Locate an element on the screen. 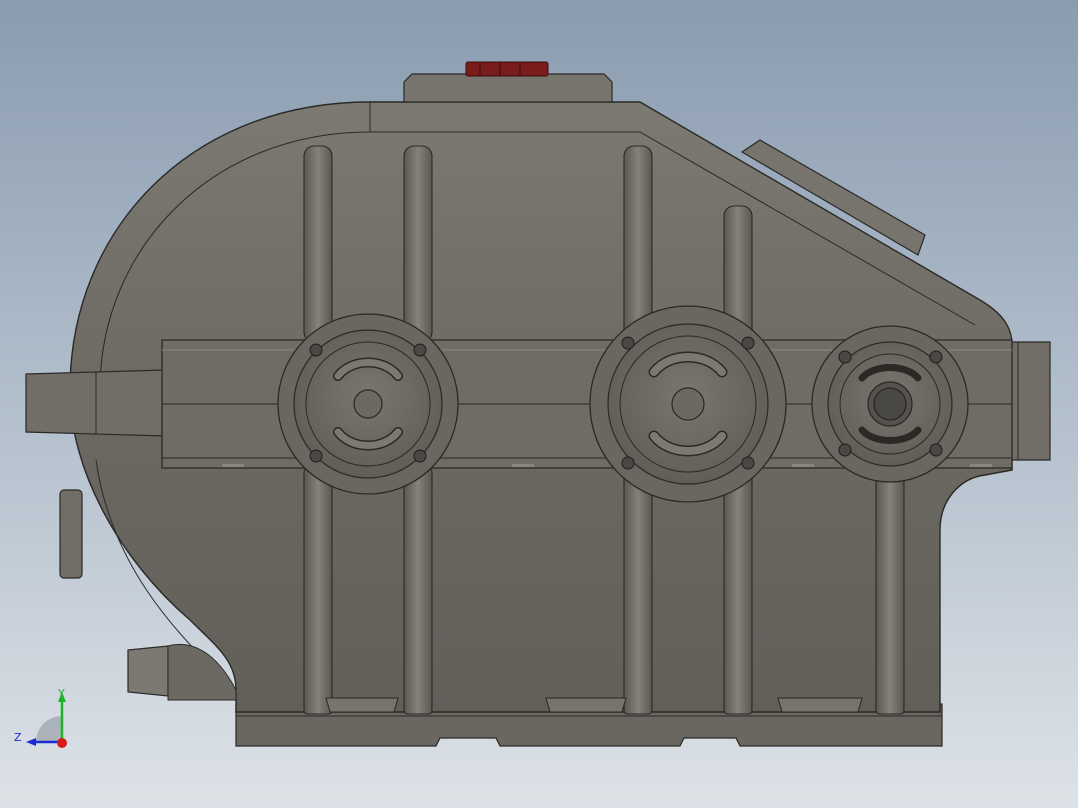 The image size is (1078, 808). breather-cap is located at coordinates (507, 69).